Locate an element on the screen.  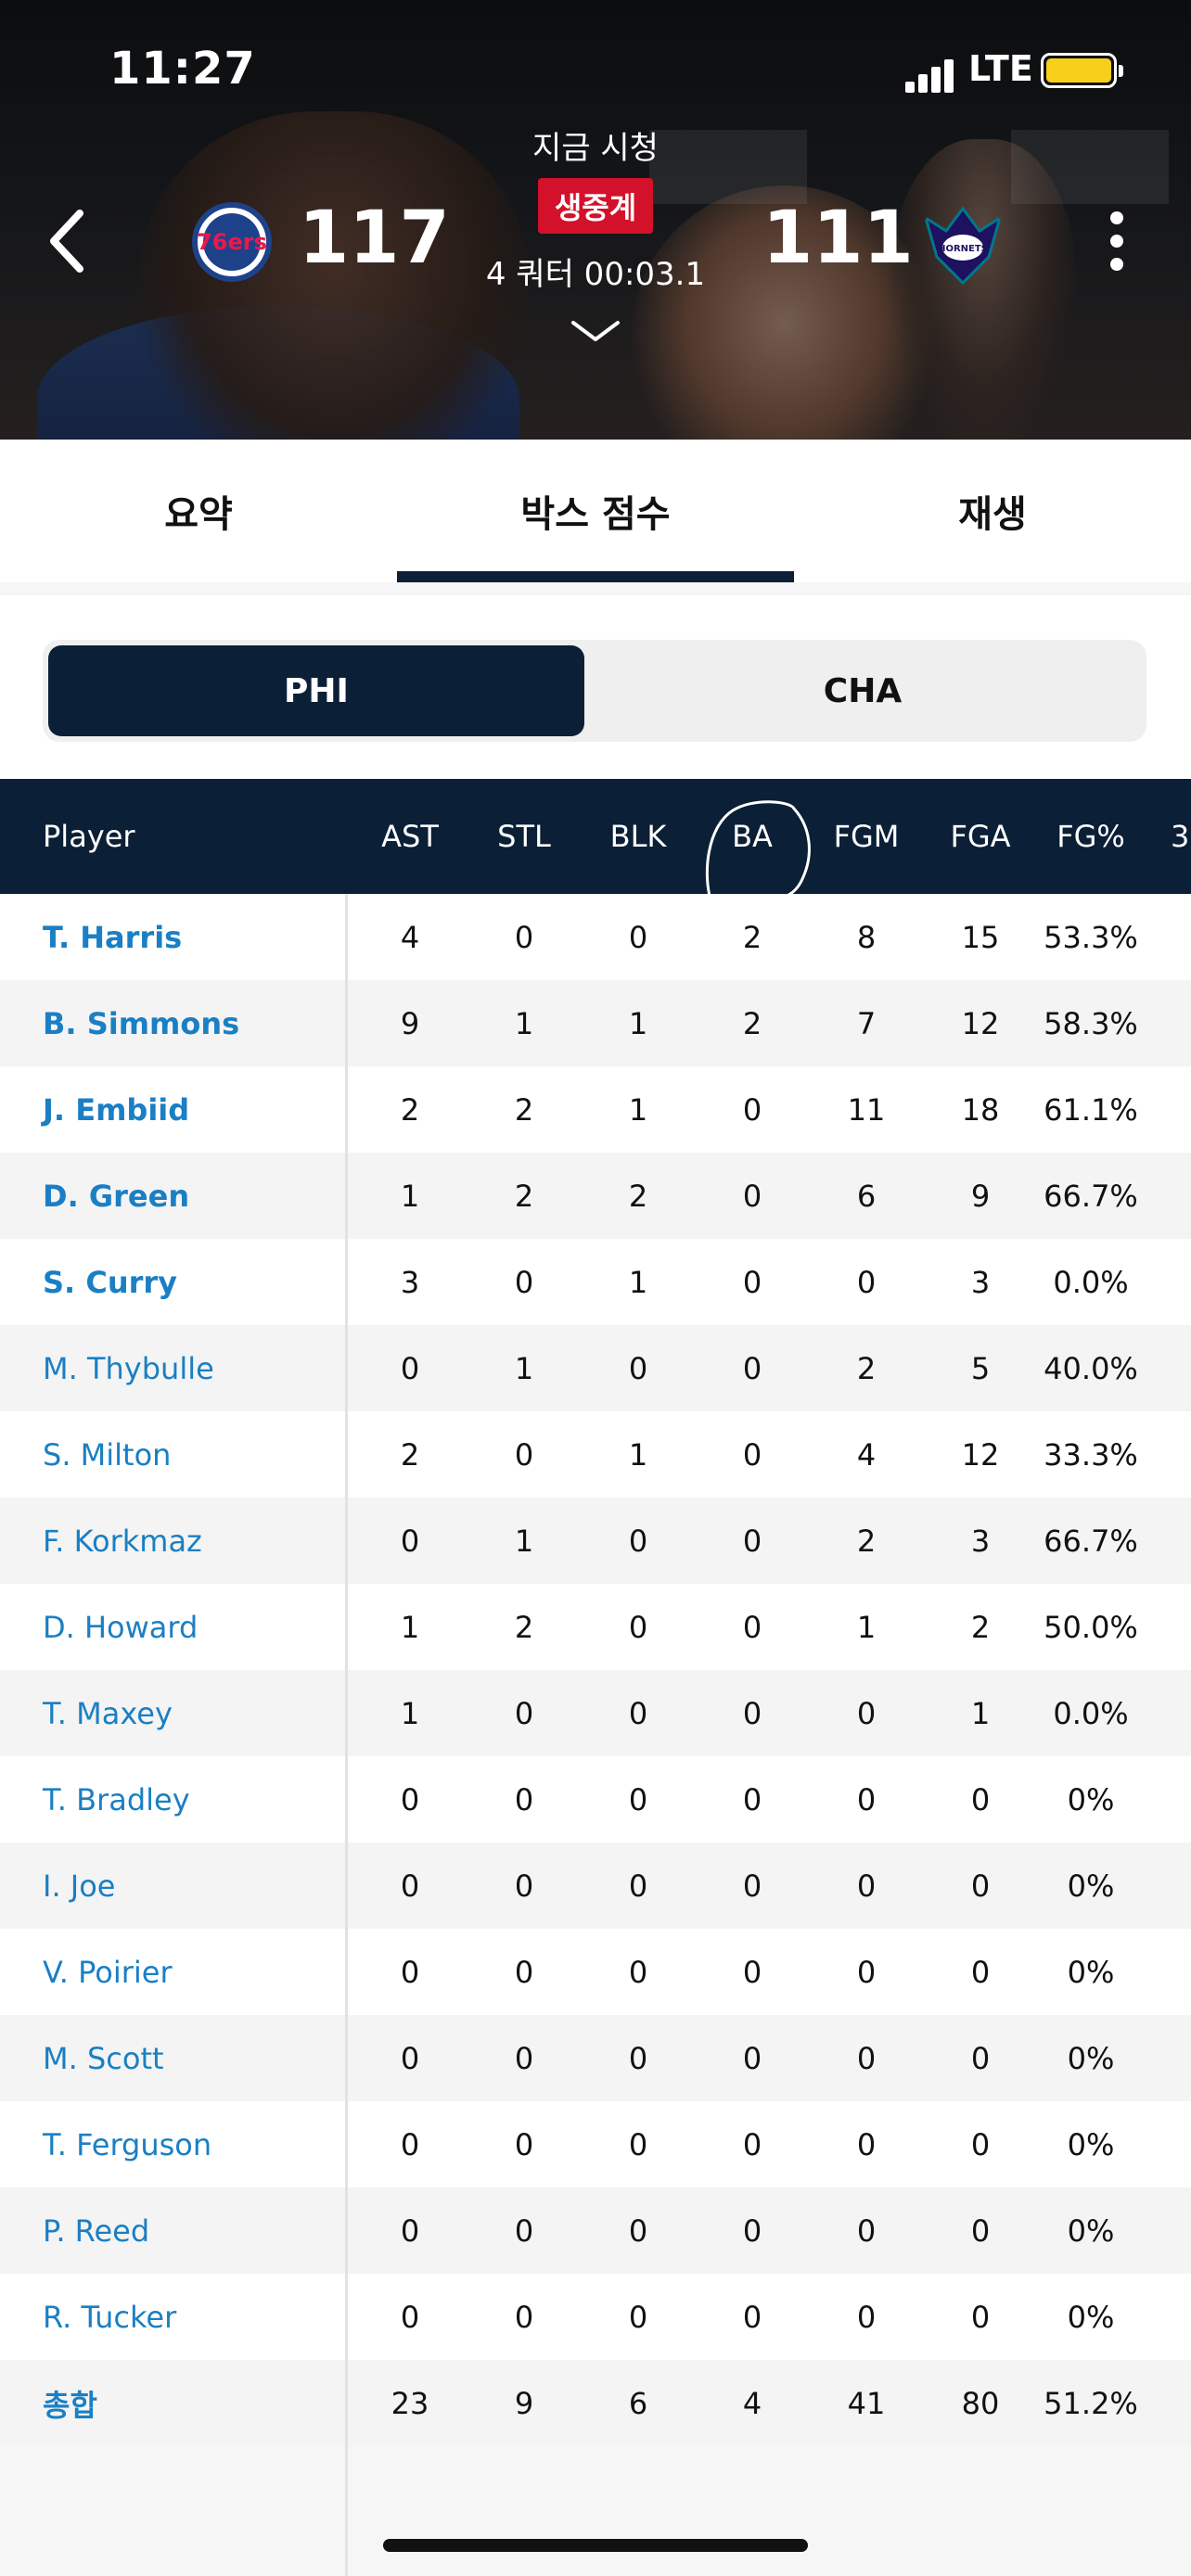
stat-cell-fgm: 2 is located at coordinates (866, 1541).